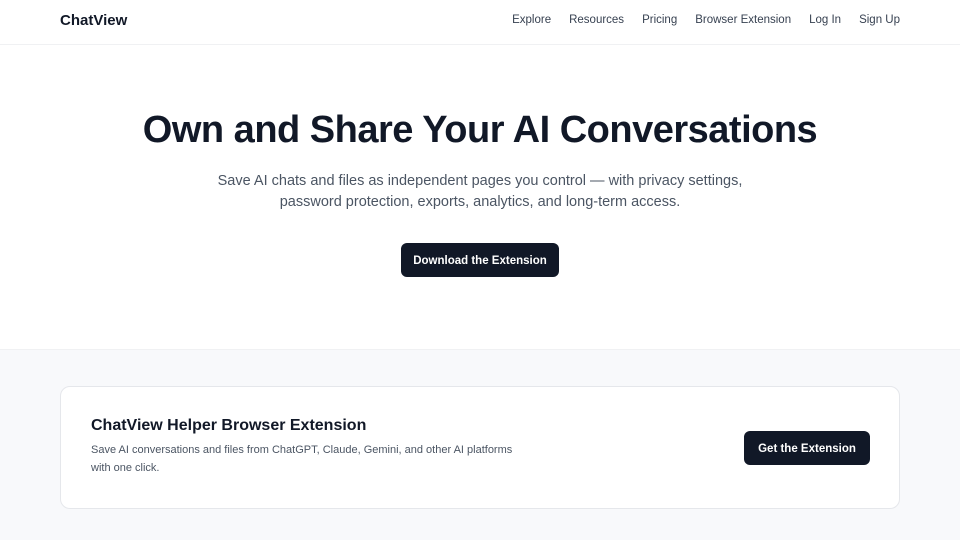  What do you see at coordinates (659, 20) in the screenshot?
I see `nav-link-pricing: Pricing` at bounding box center [659, 20].